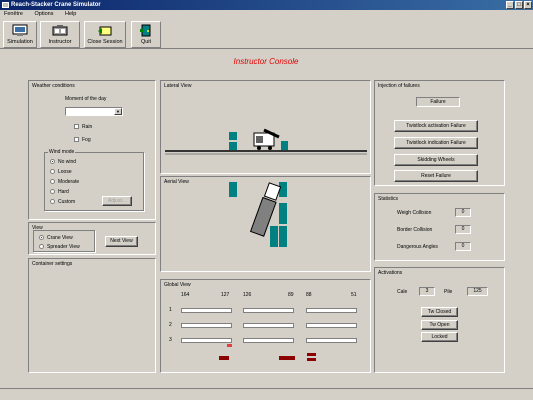  What do you see at coordinates (519, 5) in the screenshot?
I see `maximize-button: □` at bounding box center [519, 5].